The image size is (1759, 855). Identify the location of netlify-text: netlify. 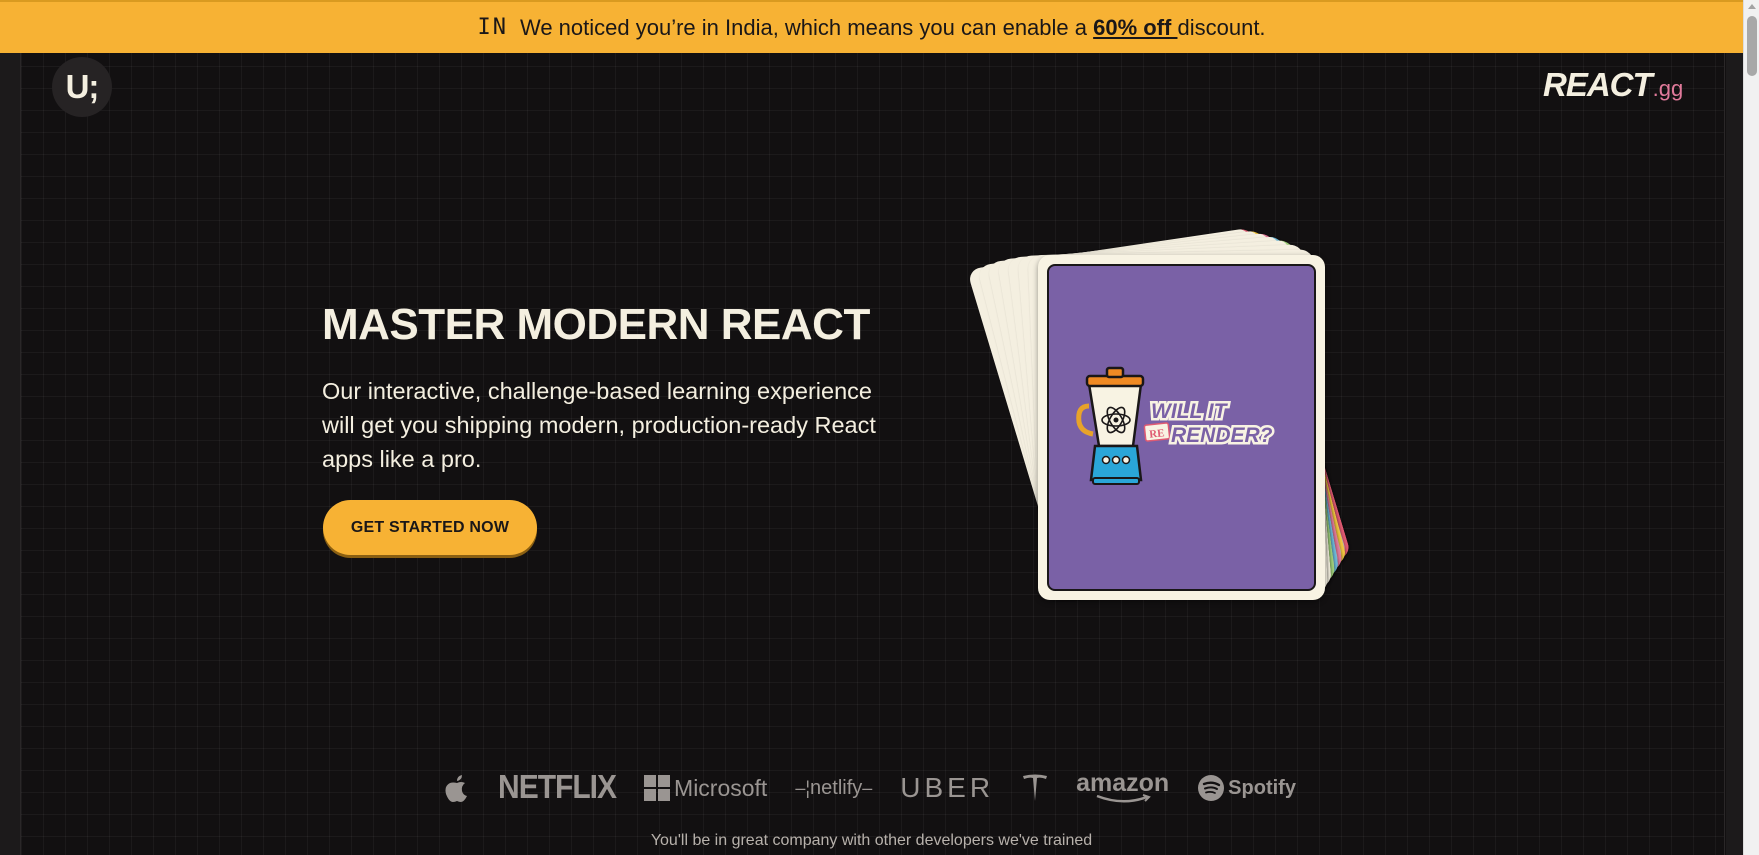
(836, 787).